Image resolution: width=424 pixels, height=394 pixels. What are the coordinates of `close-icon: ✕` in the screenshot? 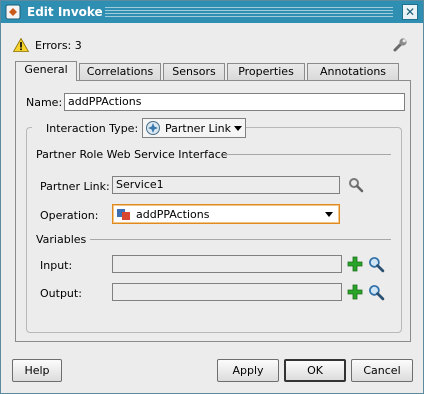 It's located at (410, 12).